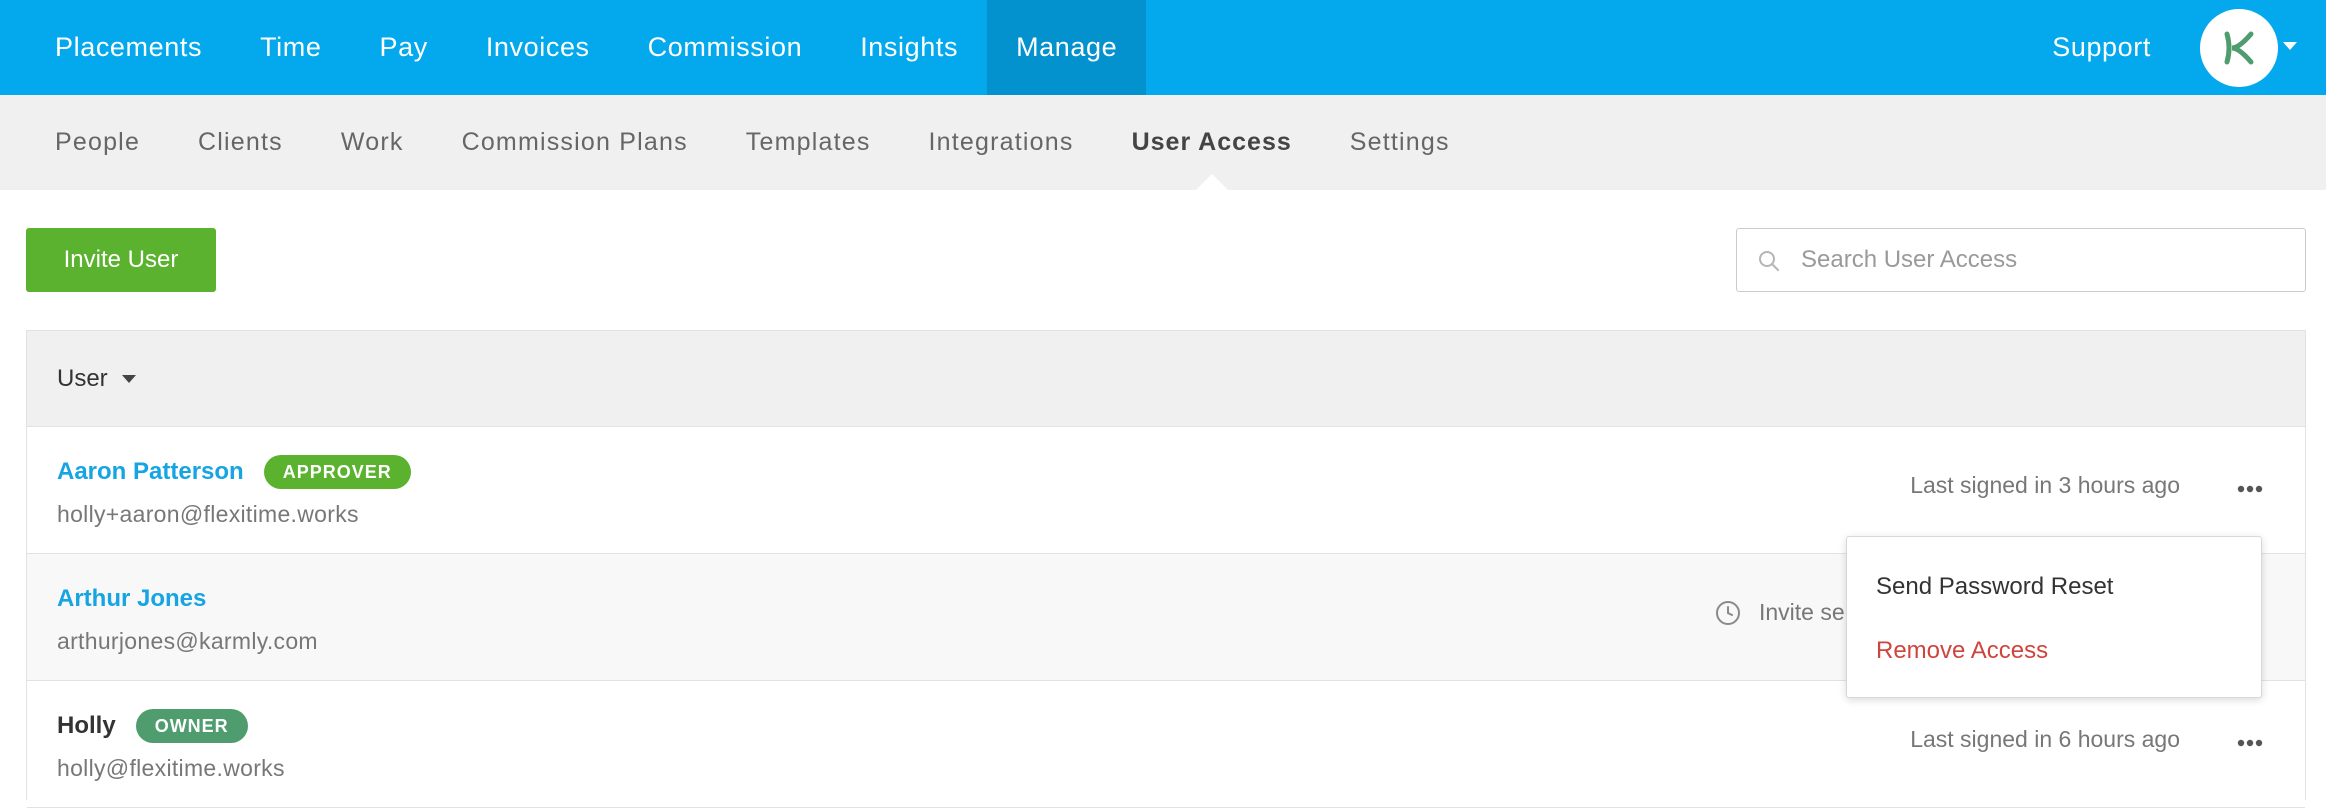  I want to click on clock-icon, so click(1728, 612).